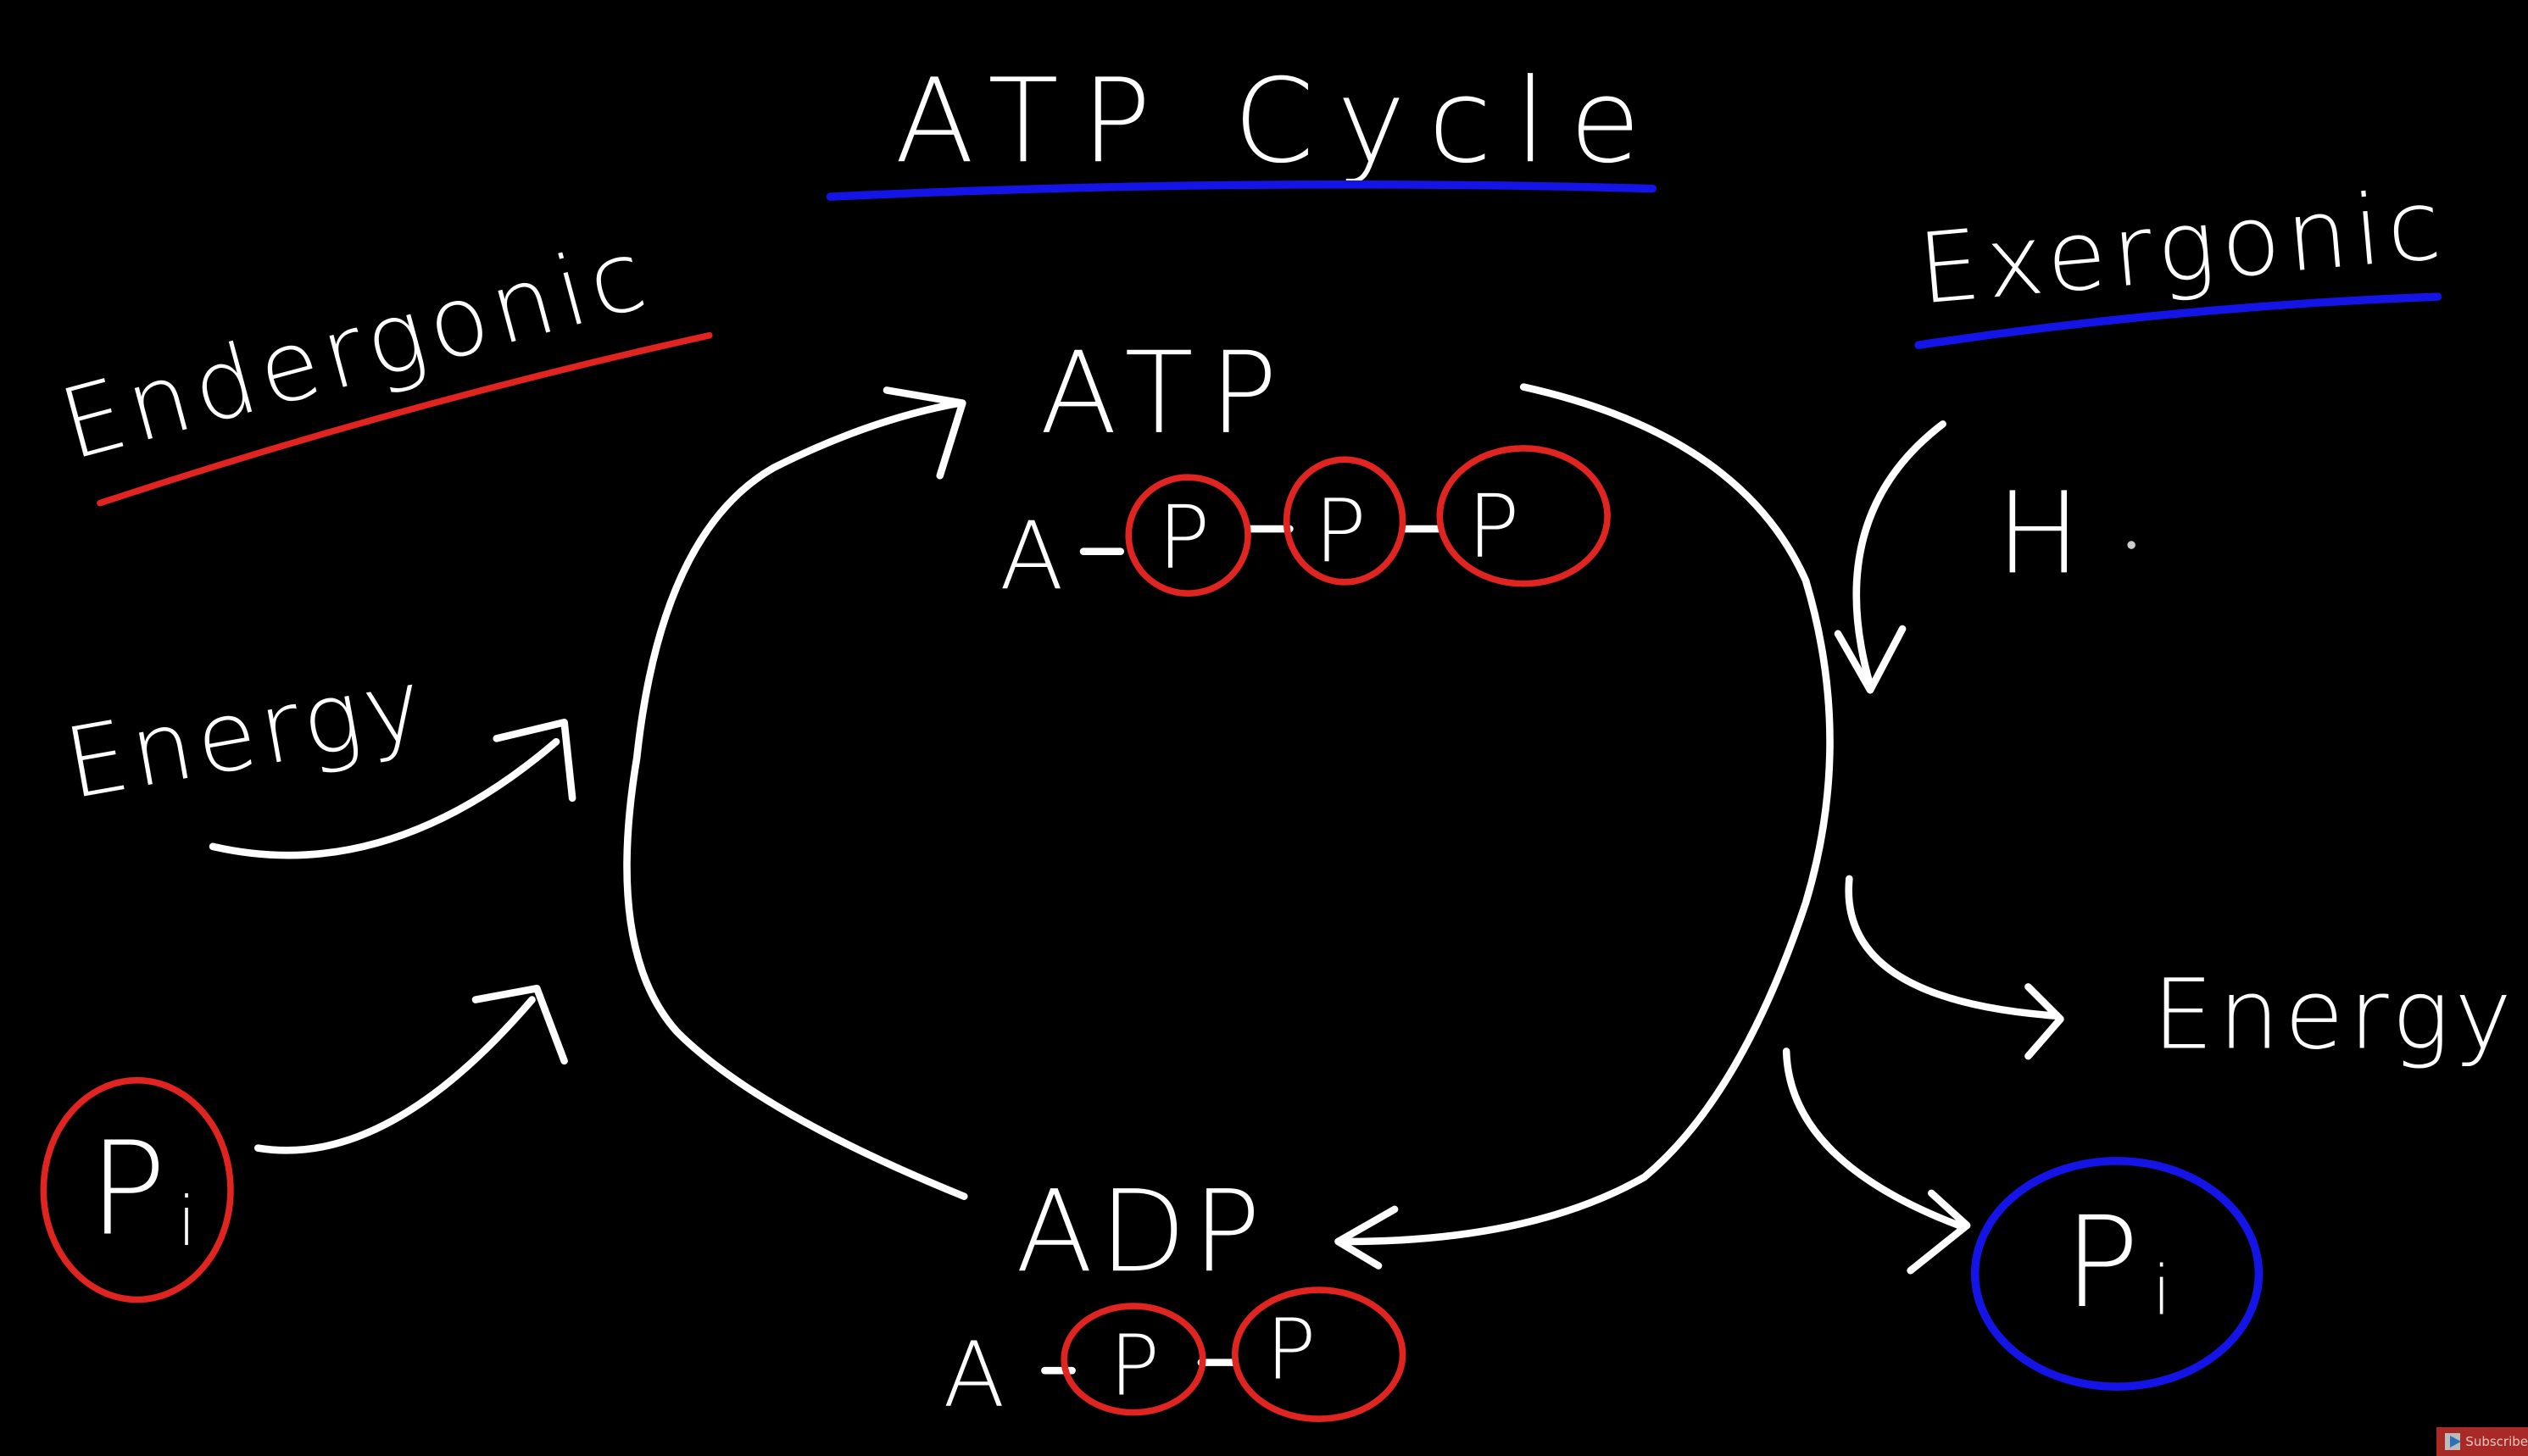 This screenshot has height=1456, width=2528. What do you see at coordinates (1291, 1350) in the screenshot?
I see `adp-phosphate-2: P` at bounding box center [1291, 1350].